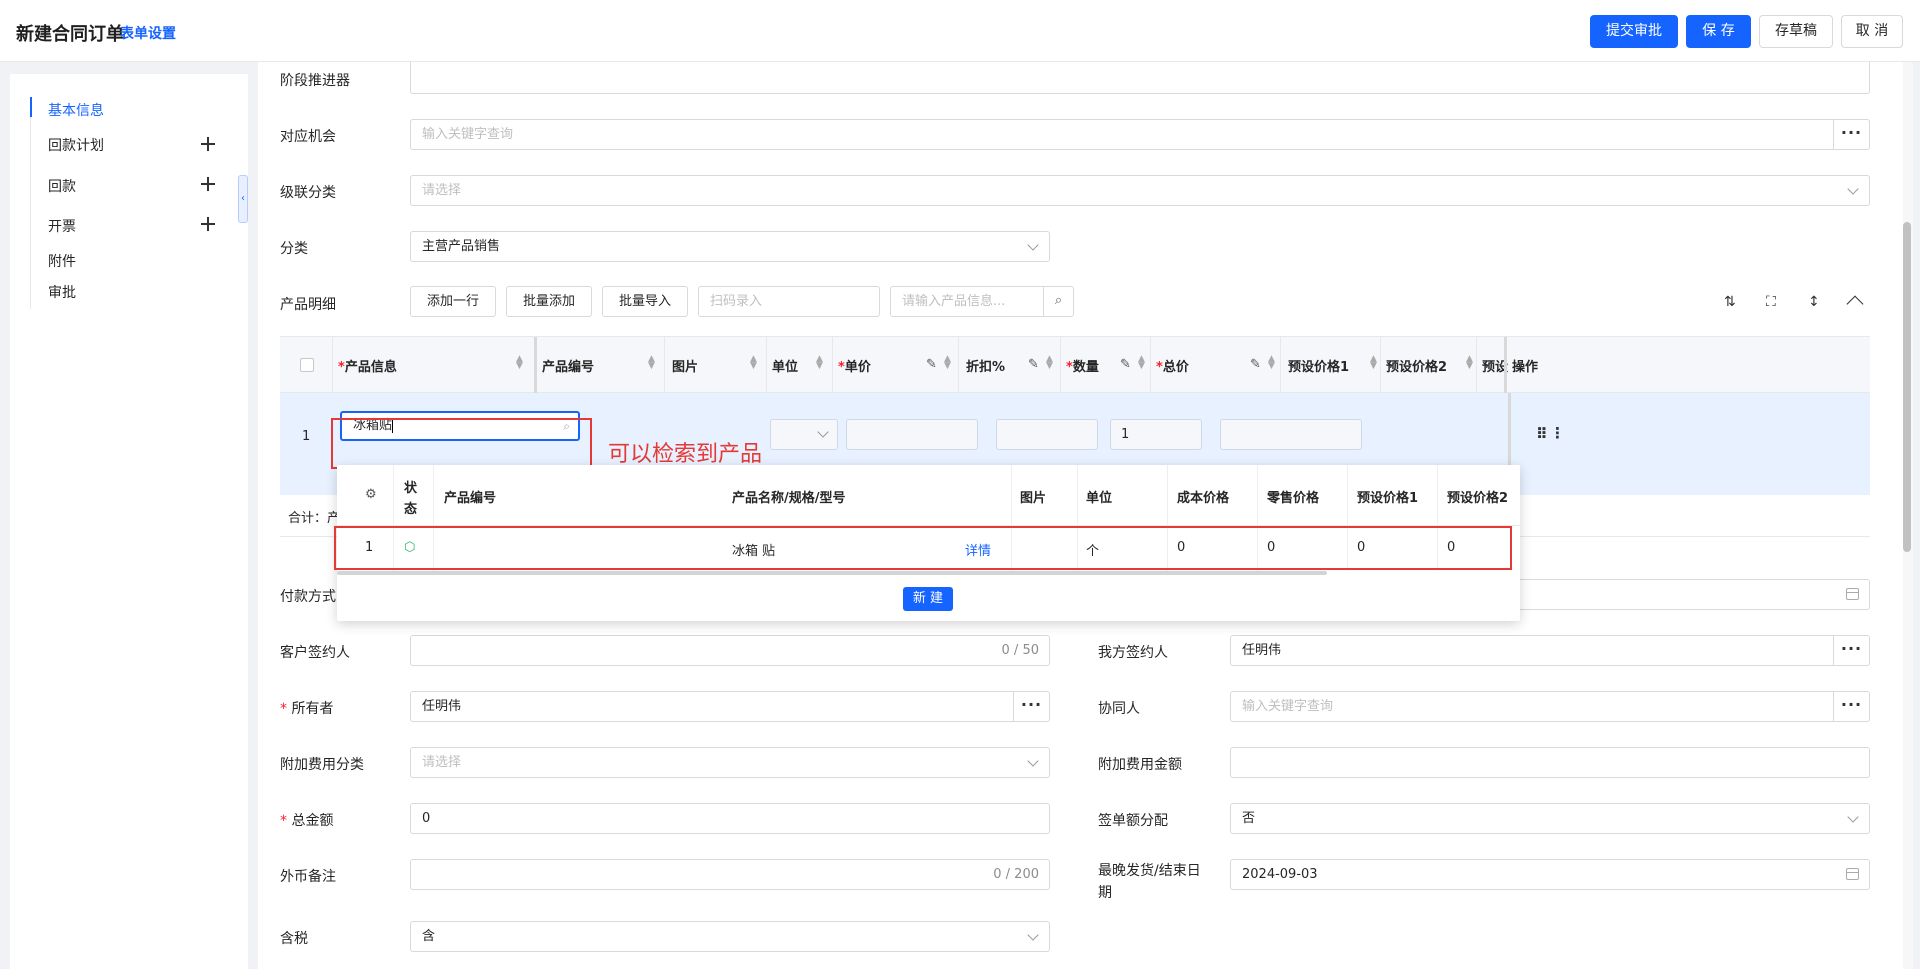  Describe the element at coordinates (1249, 818) in the screenshot. I see `sign-distribution-value: 否` at that location.